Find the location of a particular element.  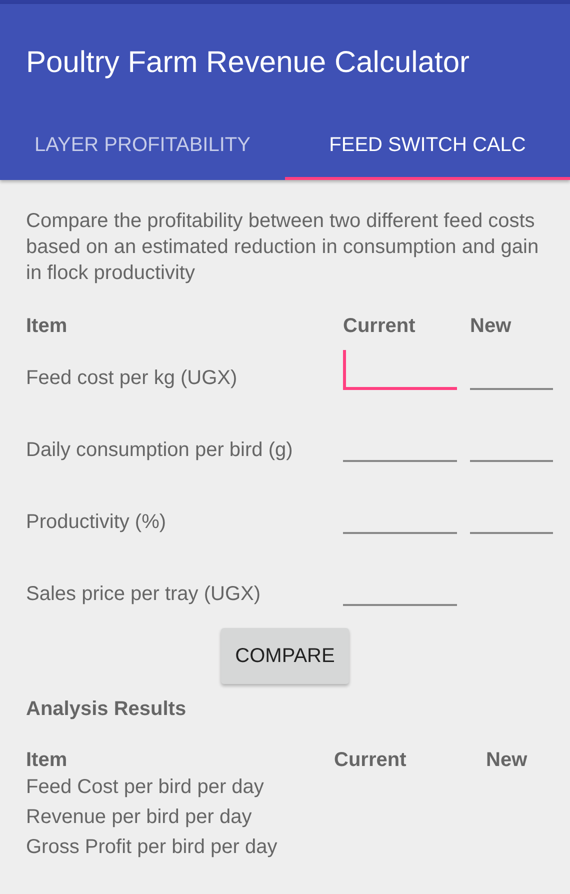

field-label: Feed cost per kg (UGX) is located at coordinates (132, 378).